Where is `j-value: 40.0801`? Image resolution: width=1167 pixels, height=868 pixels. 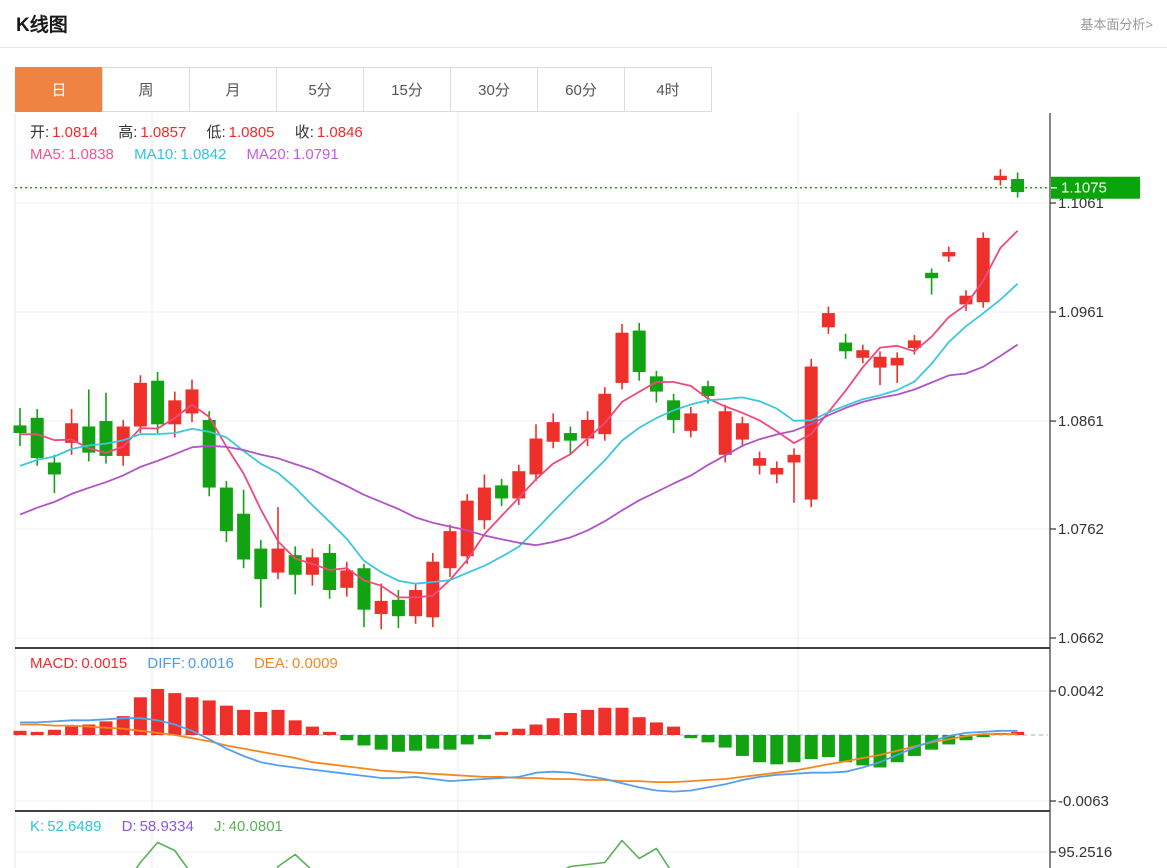 j-value: 40.0801 is located at coordinates (255, 826).